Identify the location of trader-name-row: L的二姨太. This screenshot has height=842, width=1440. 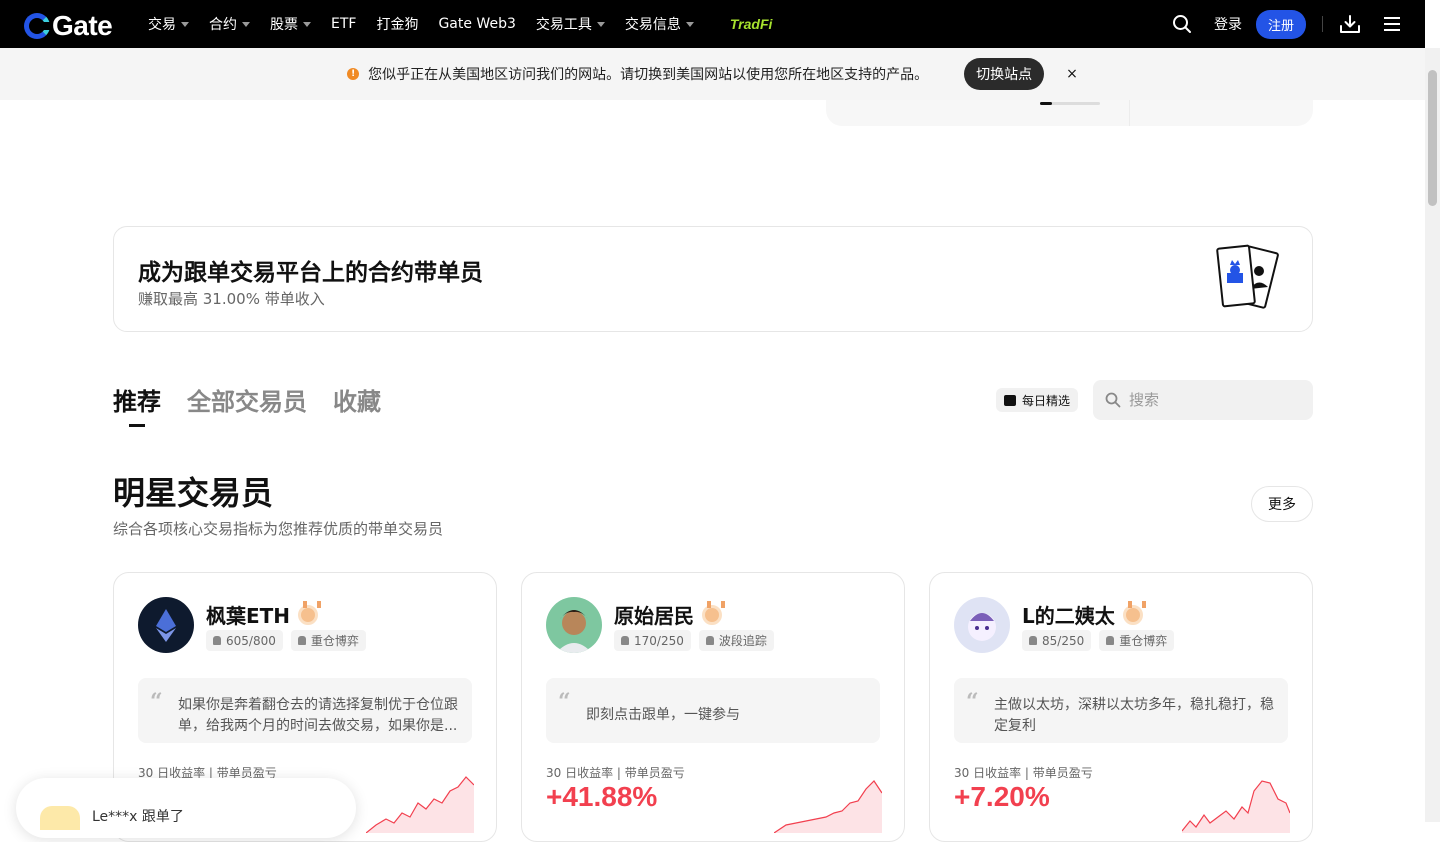
(1084, 614).